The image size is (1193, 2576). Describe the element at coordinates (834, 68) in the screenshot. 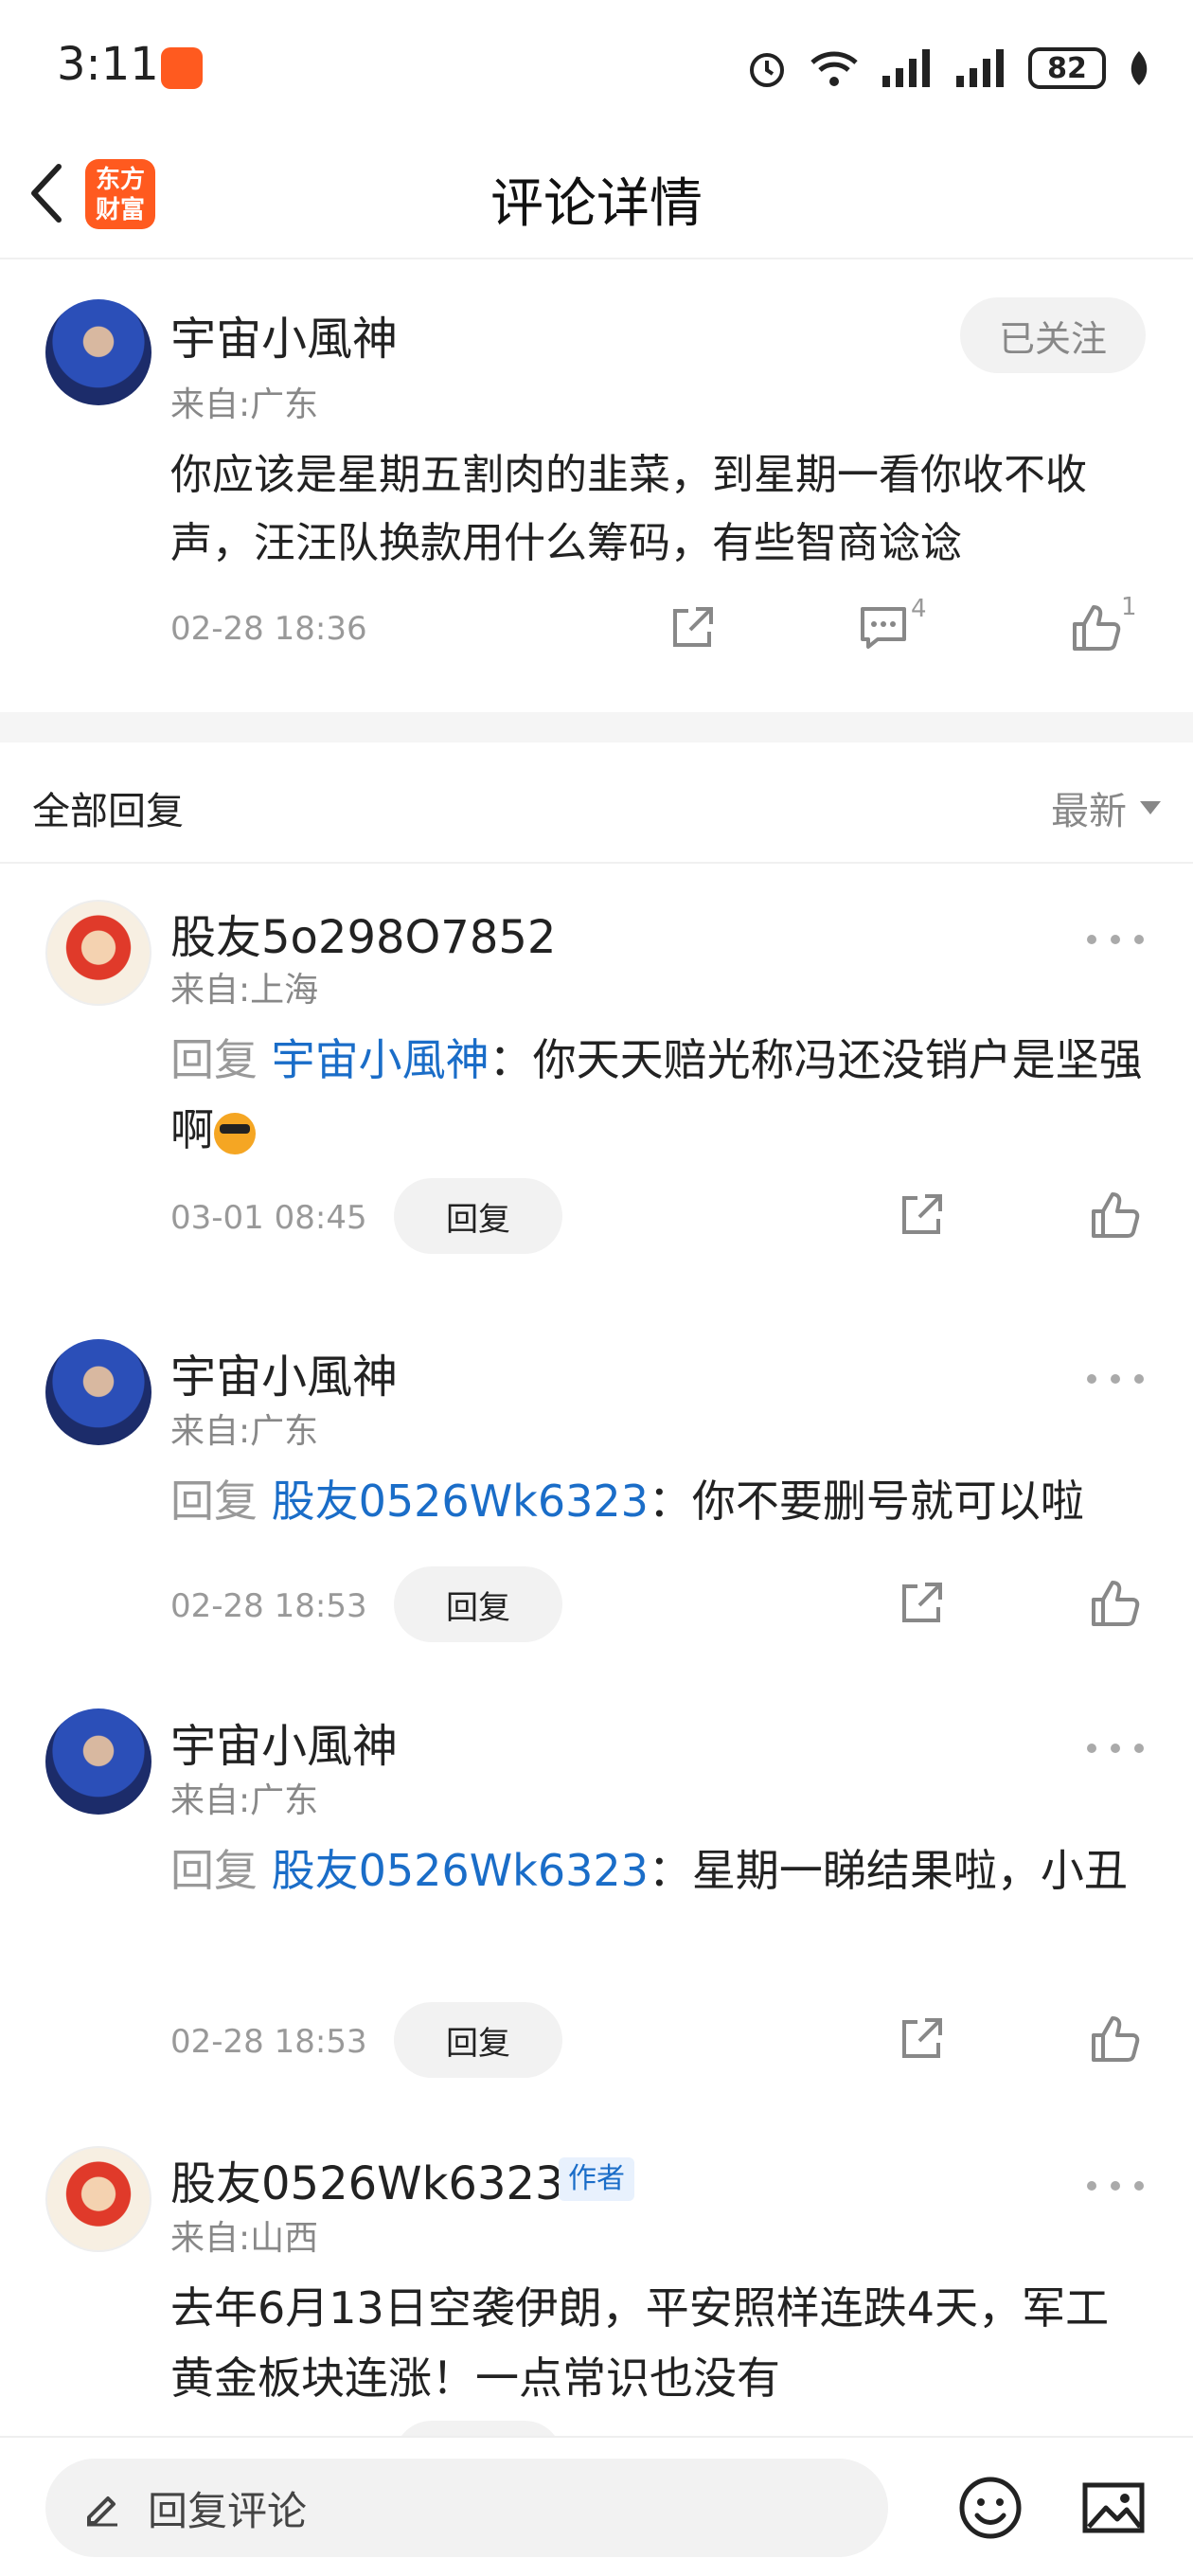

I see `wifi-icon` at that location.